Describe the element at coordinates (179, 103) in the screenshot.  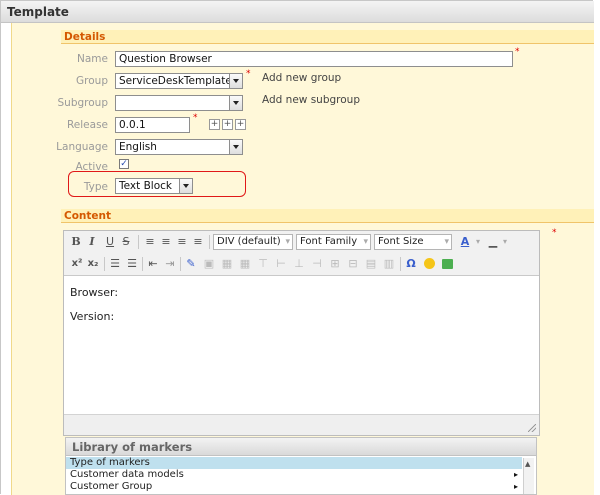
I see `subgroup-select` at that location.